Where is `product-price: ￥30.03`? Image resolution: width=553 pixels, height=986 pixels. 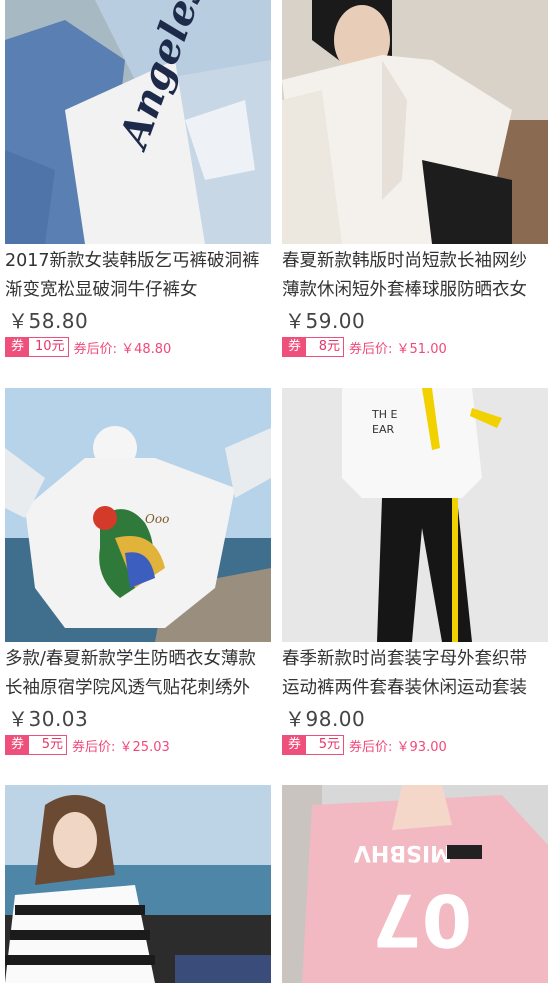
product-price: ￥30.03 is located at coordinates (48, 719).